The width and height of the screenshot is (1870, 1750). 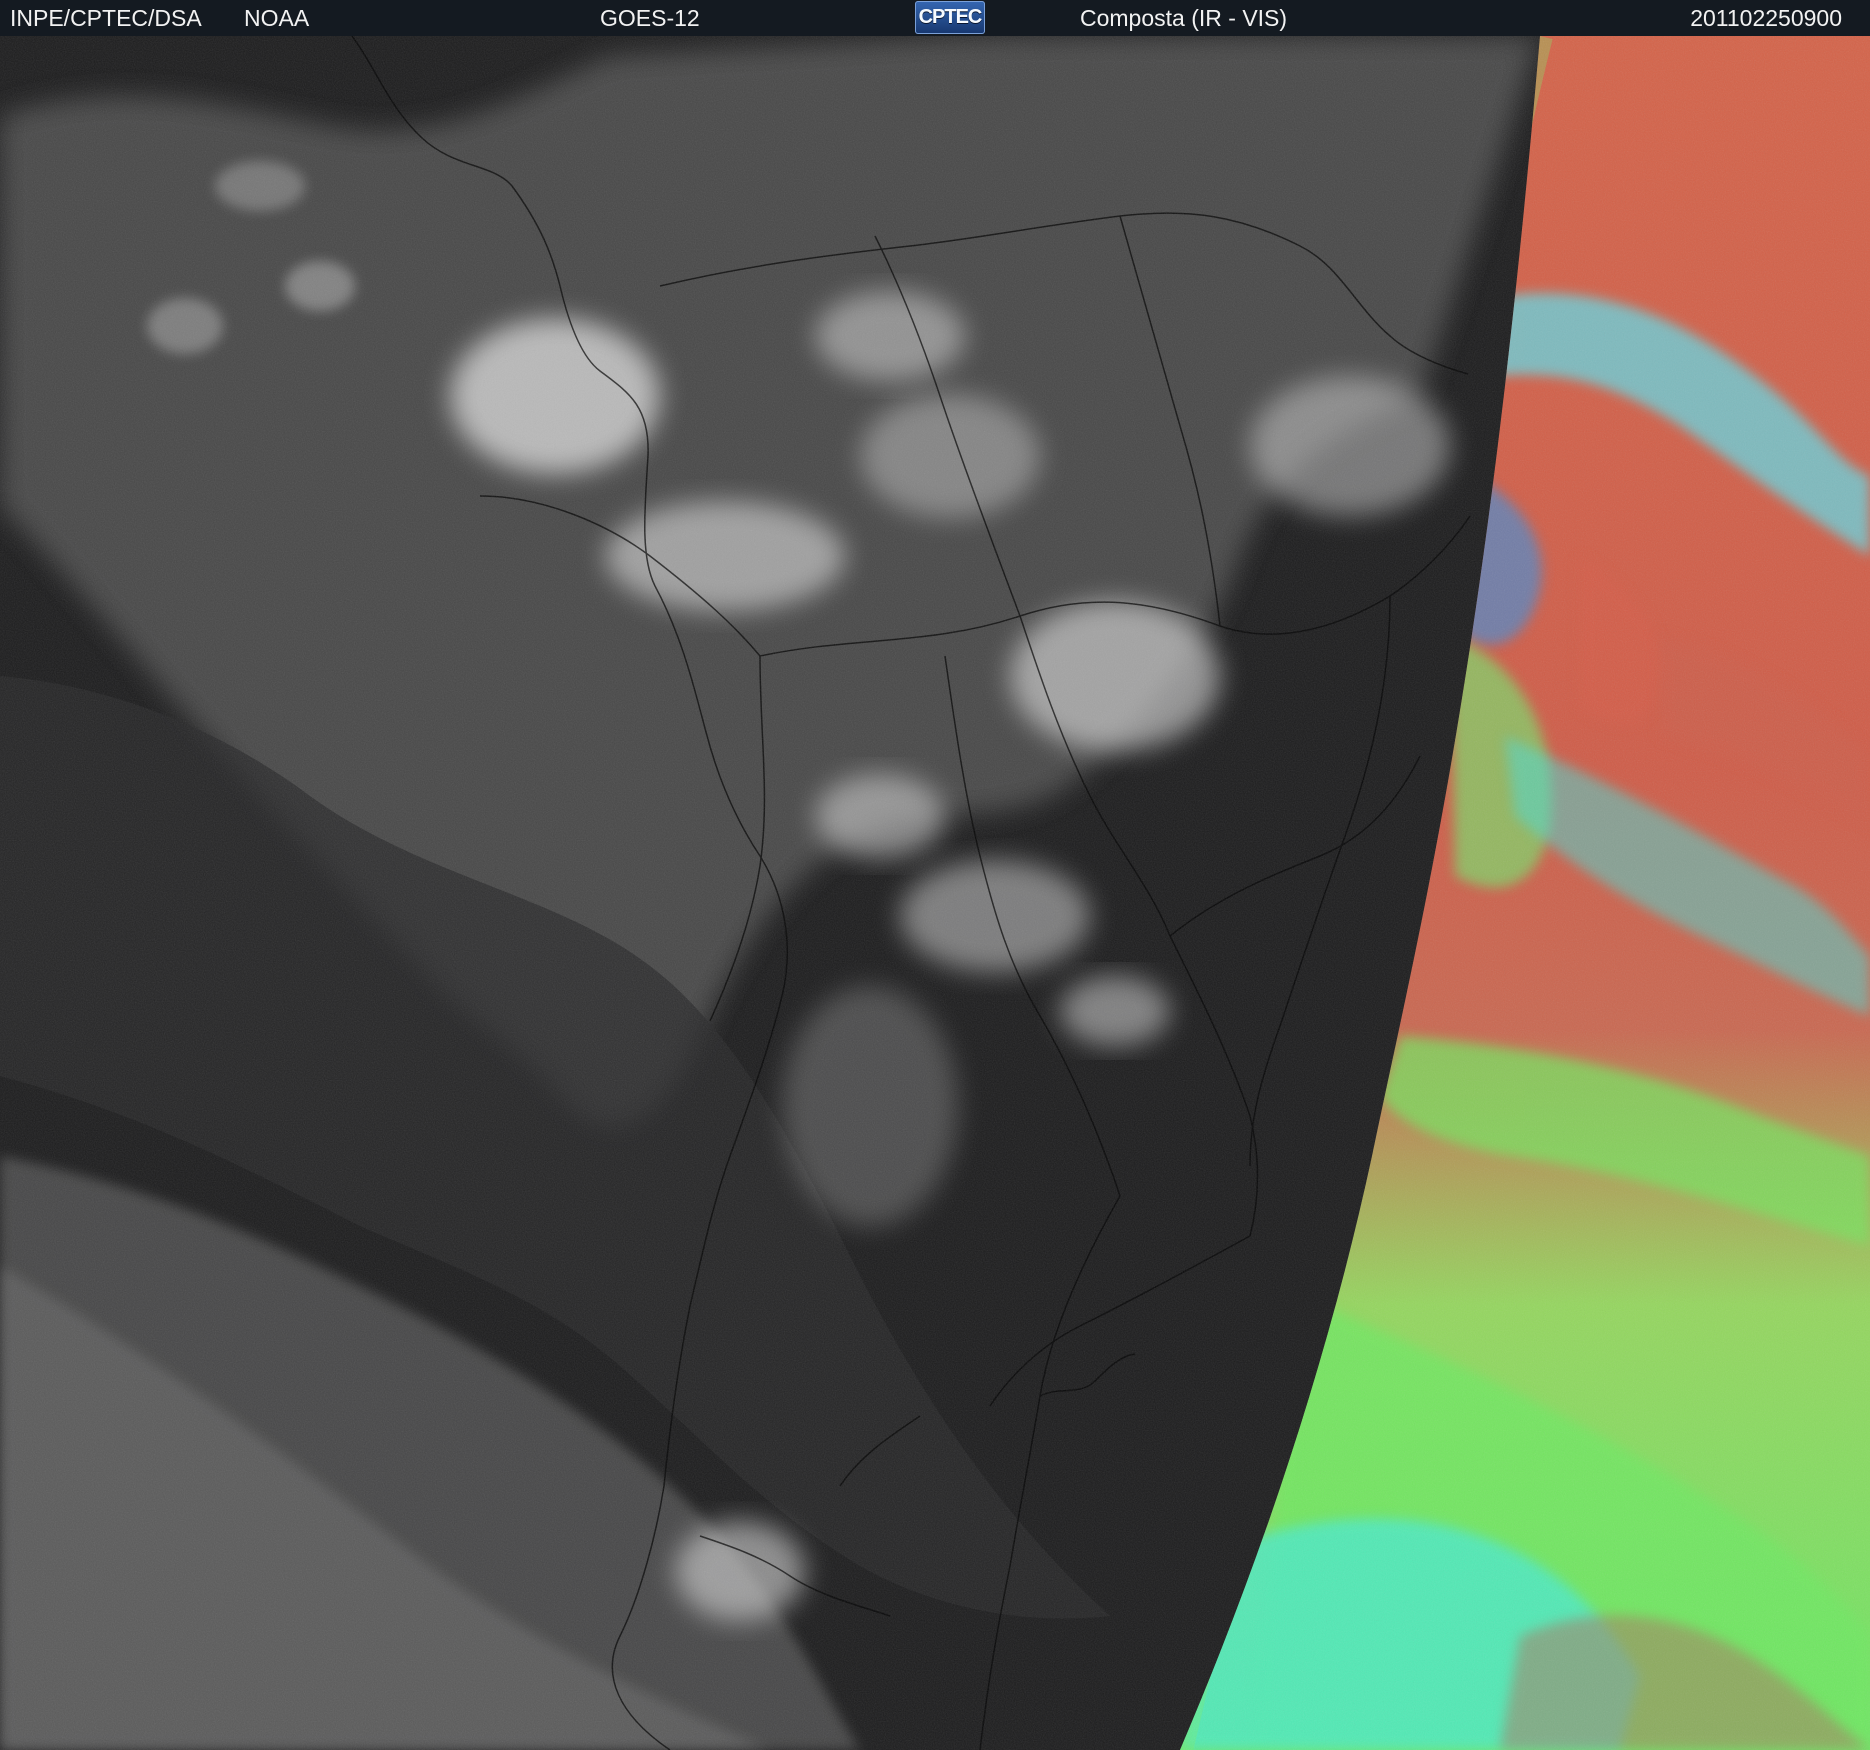 I want to click on product-label: Composta (IR - VIS), so click(x=1184, y=18).